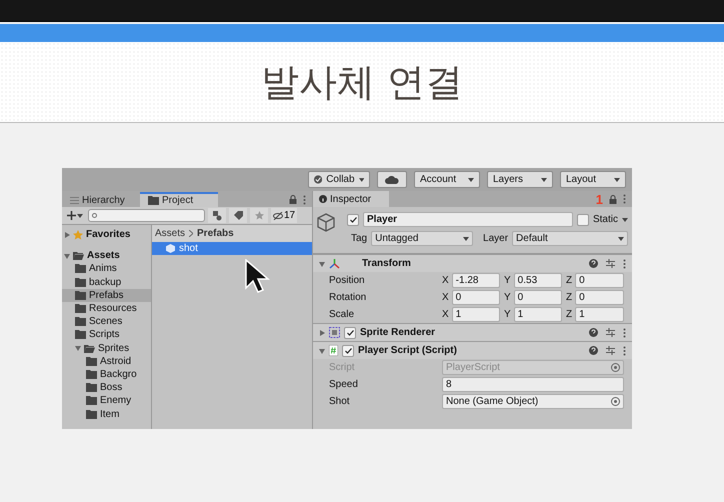  I want to click on tree-item: Backgro, so click(106, 375).